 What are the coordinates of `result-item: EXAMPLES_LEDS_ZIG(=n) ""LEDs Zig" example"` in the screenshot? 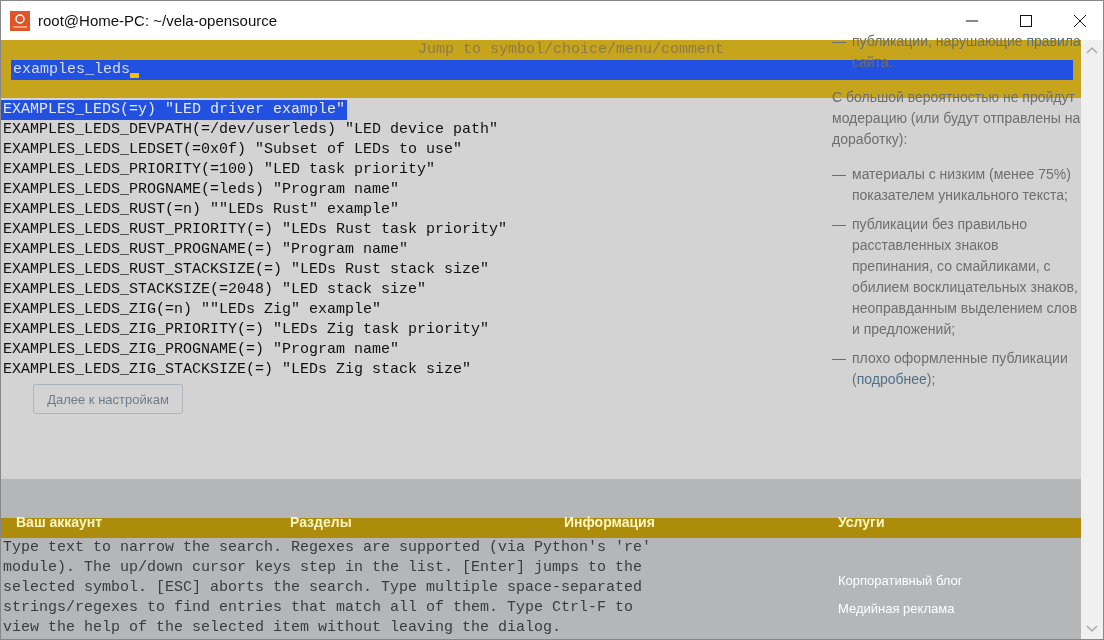 It's located at (192, 310).